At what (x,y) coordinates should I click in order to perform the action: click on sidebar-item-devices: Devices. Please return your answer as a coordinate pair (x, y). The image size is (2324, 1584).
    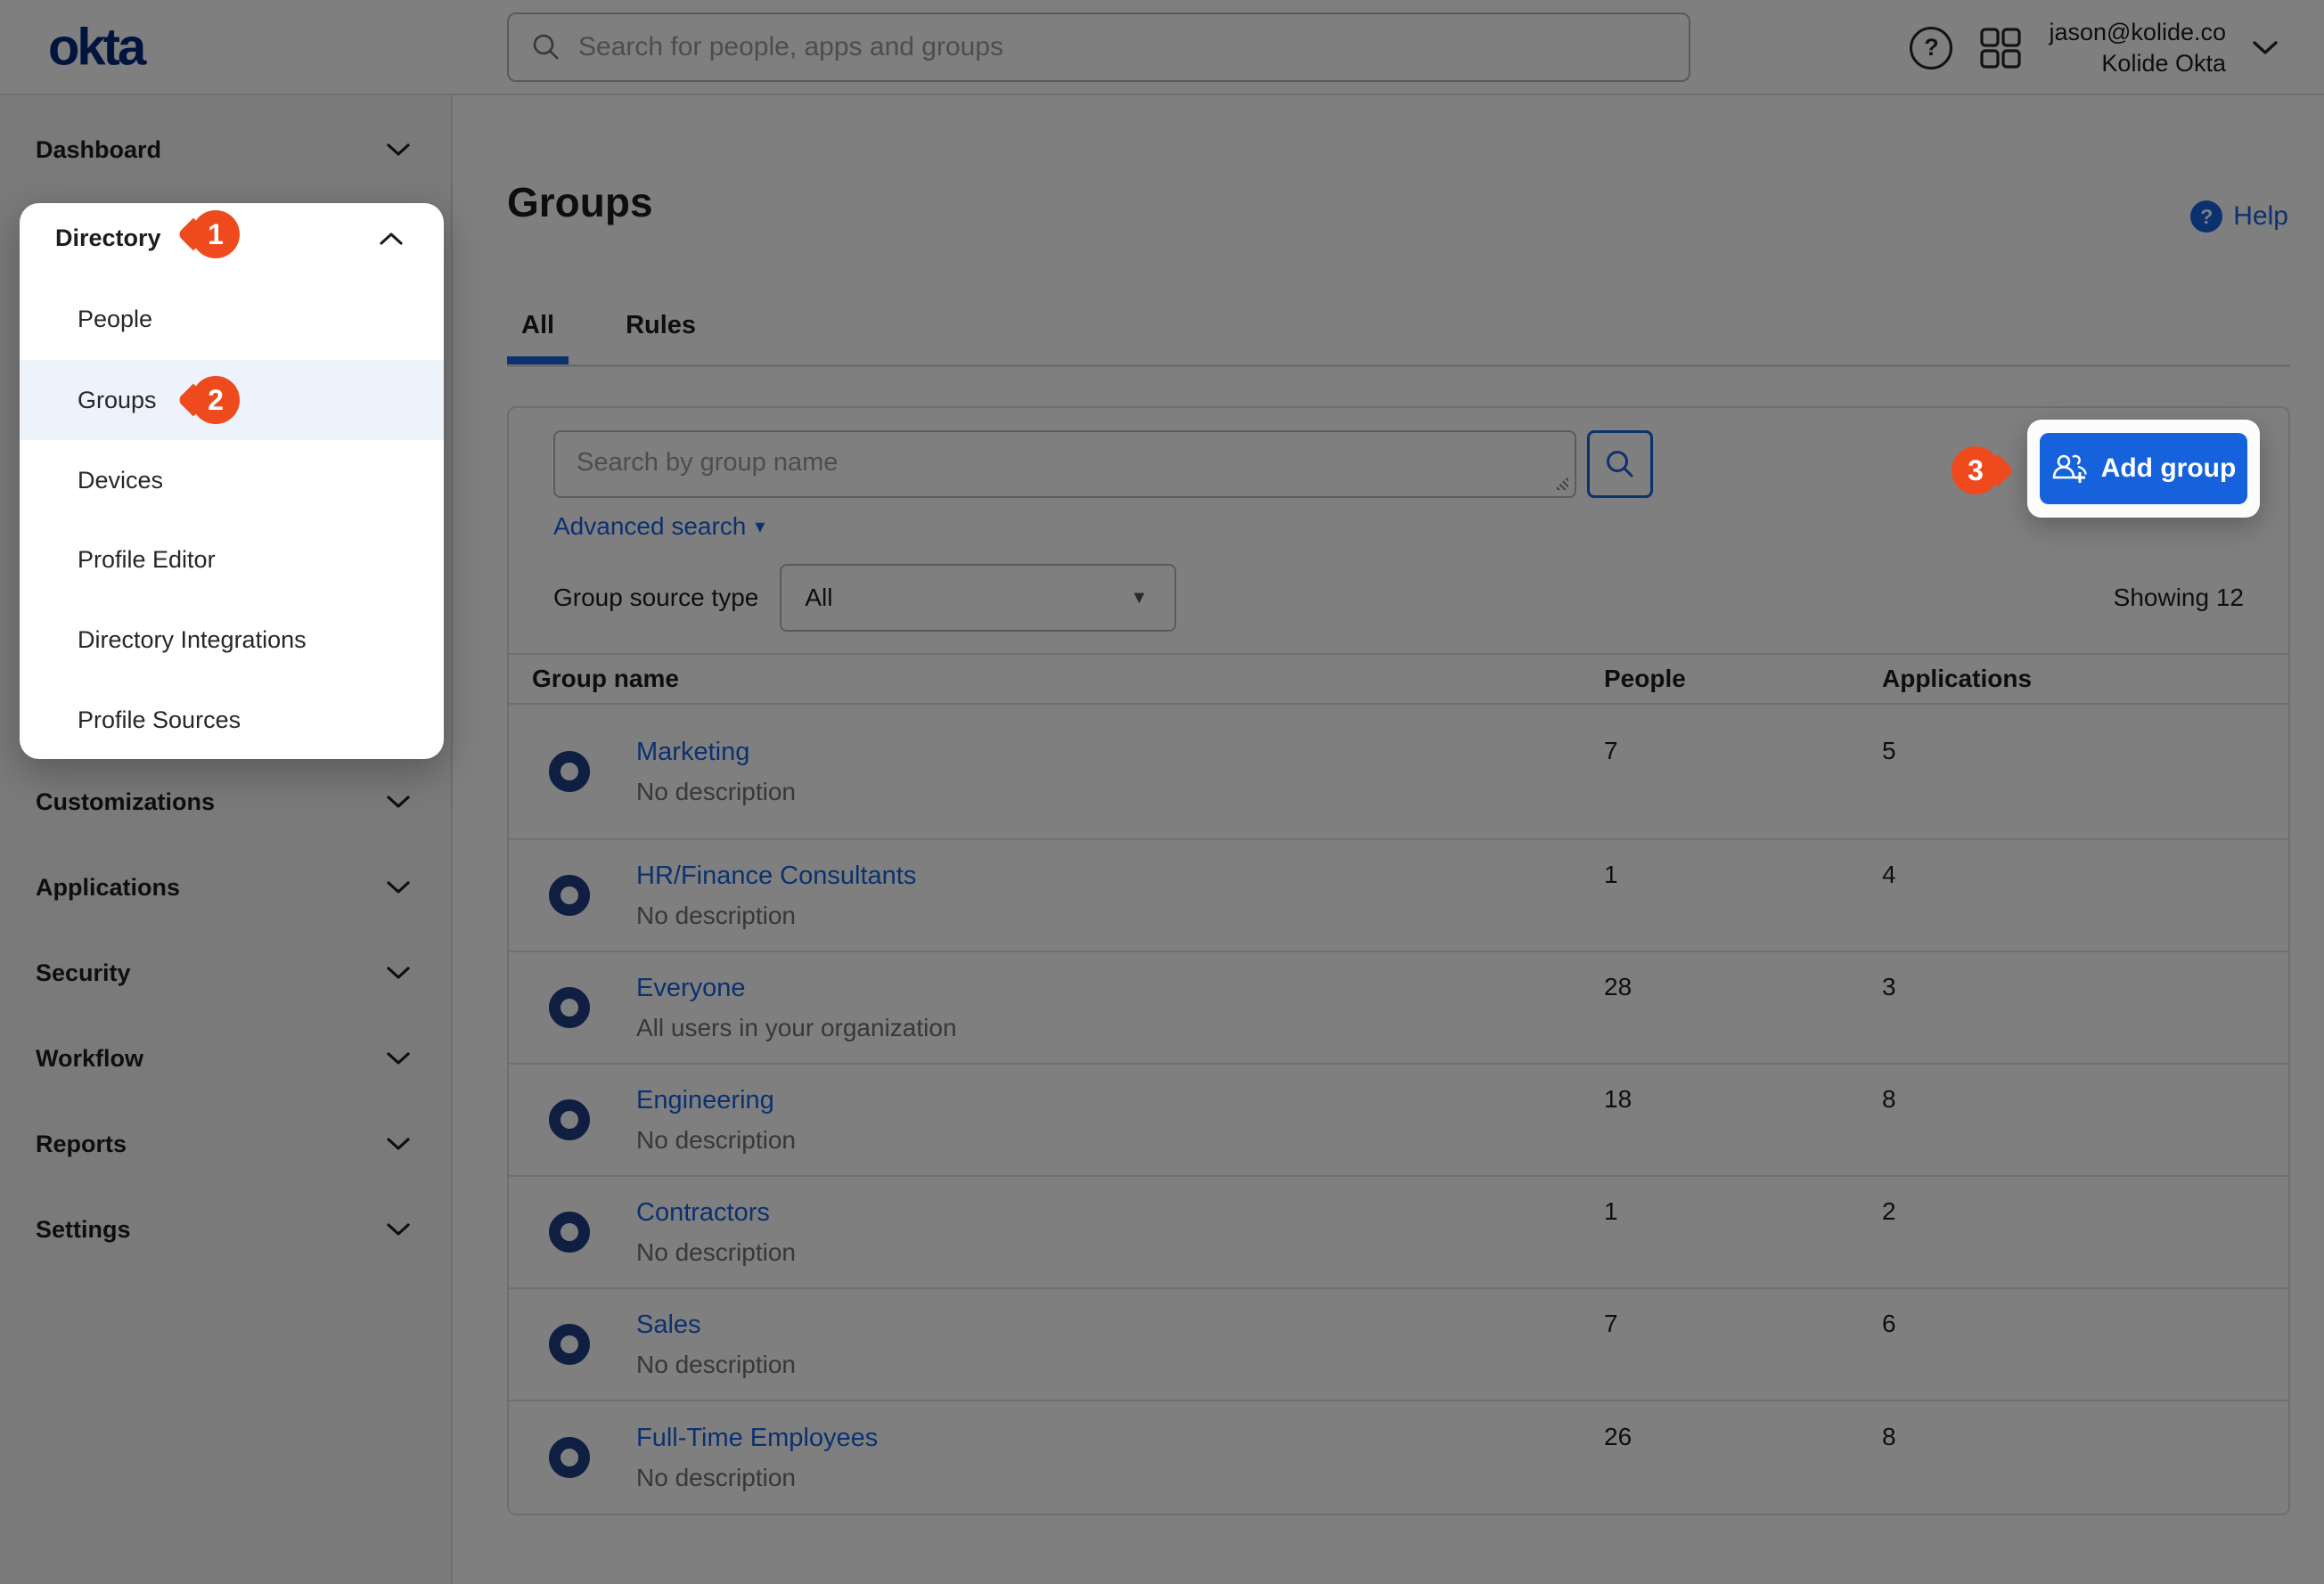
    Looking at the image, I should click on (232, 480).